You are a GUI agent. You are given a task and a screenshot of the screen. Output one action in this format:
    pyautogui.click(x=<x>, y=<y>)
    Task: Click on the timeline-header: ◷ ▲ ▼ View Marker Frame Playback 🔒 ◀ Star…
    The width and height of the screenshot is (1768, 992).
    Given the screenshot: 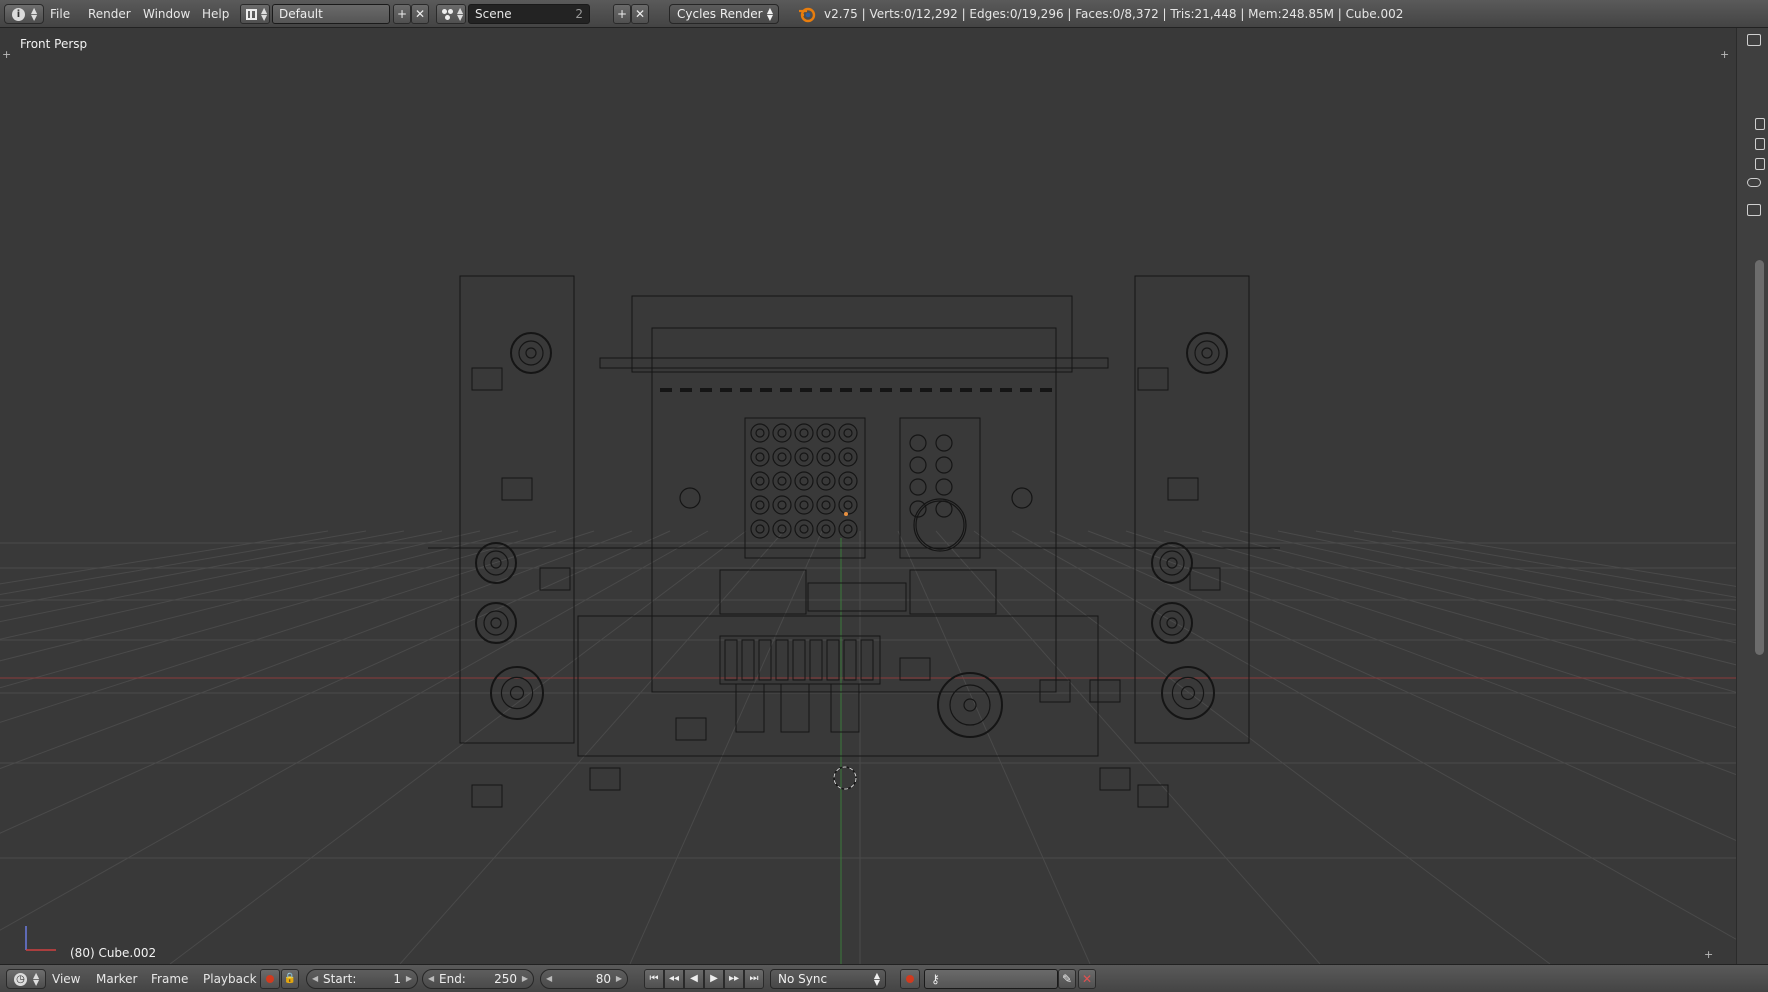 What is the action you would take?
    pyautogui.click(x=884, y=978)
    